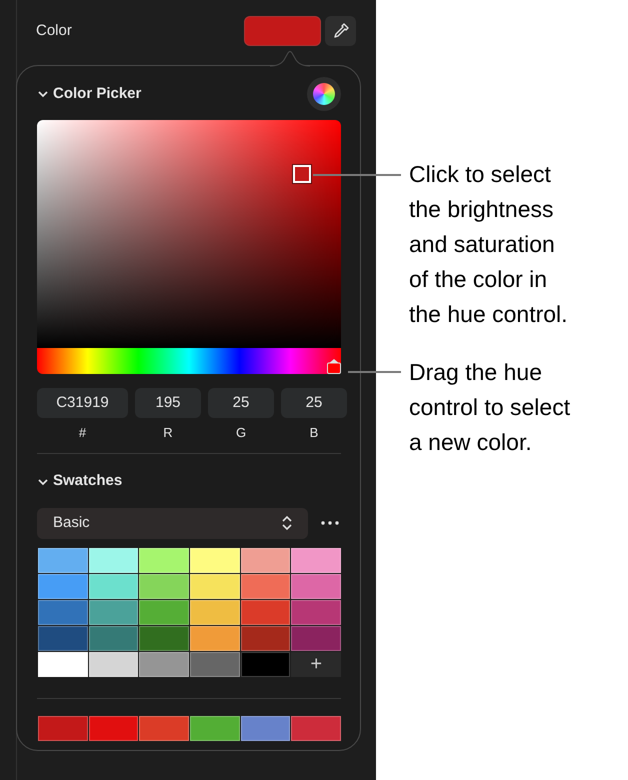  Describe the element at coordinates (241, 433) in the screenshot. I see `field-label: G` at that location.